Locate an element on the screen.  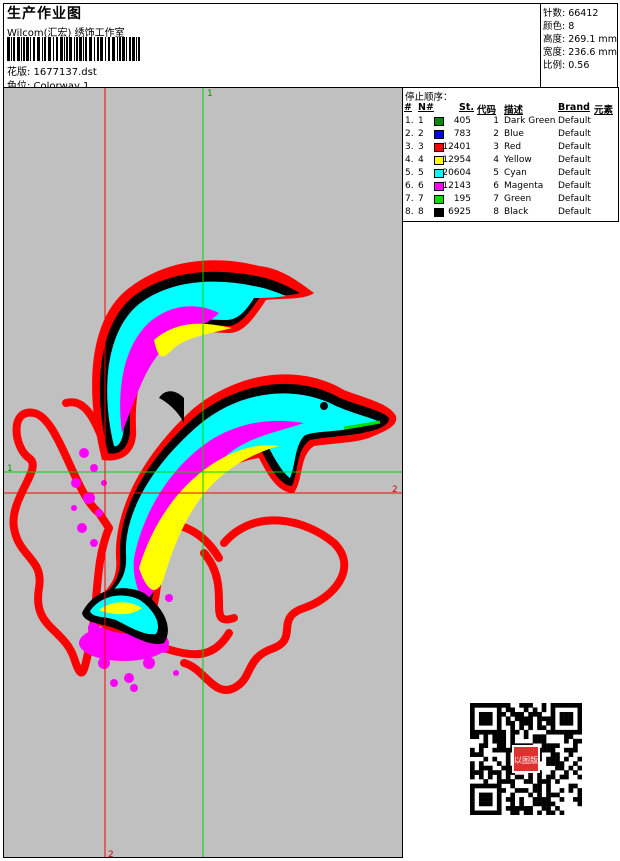
col-header-code: 代码 is located at coordinates (487, 110).